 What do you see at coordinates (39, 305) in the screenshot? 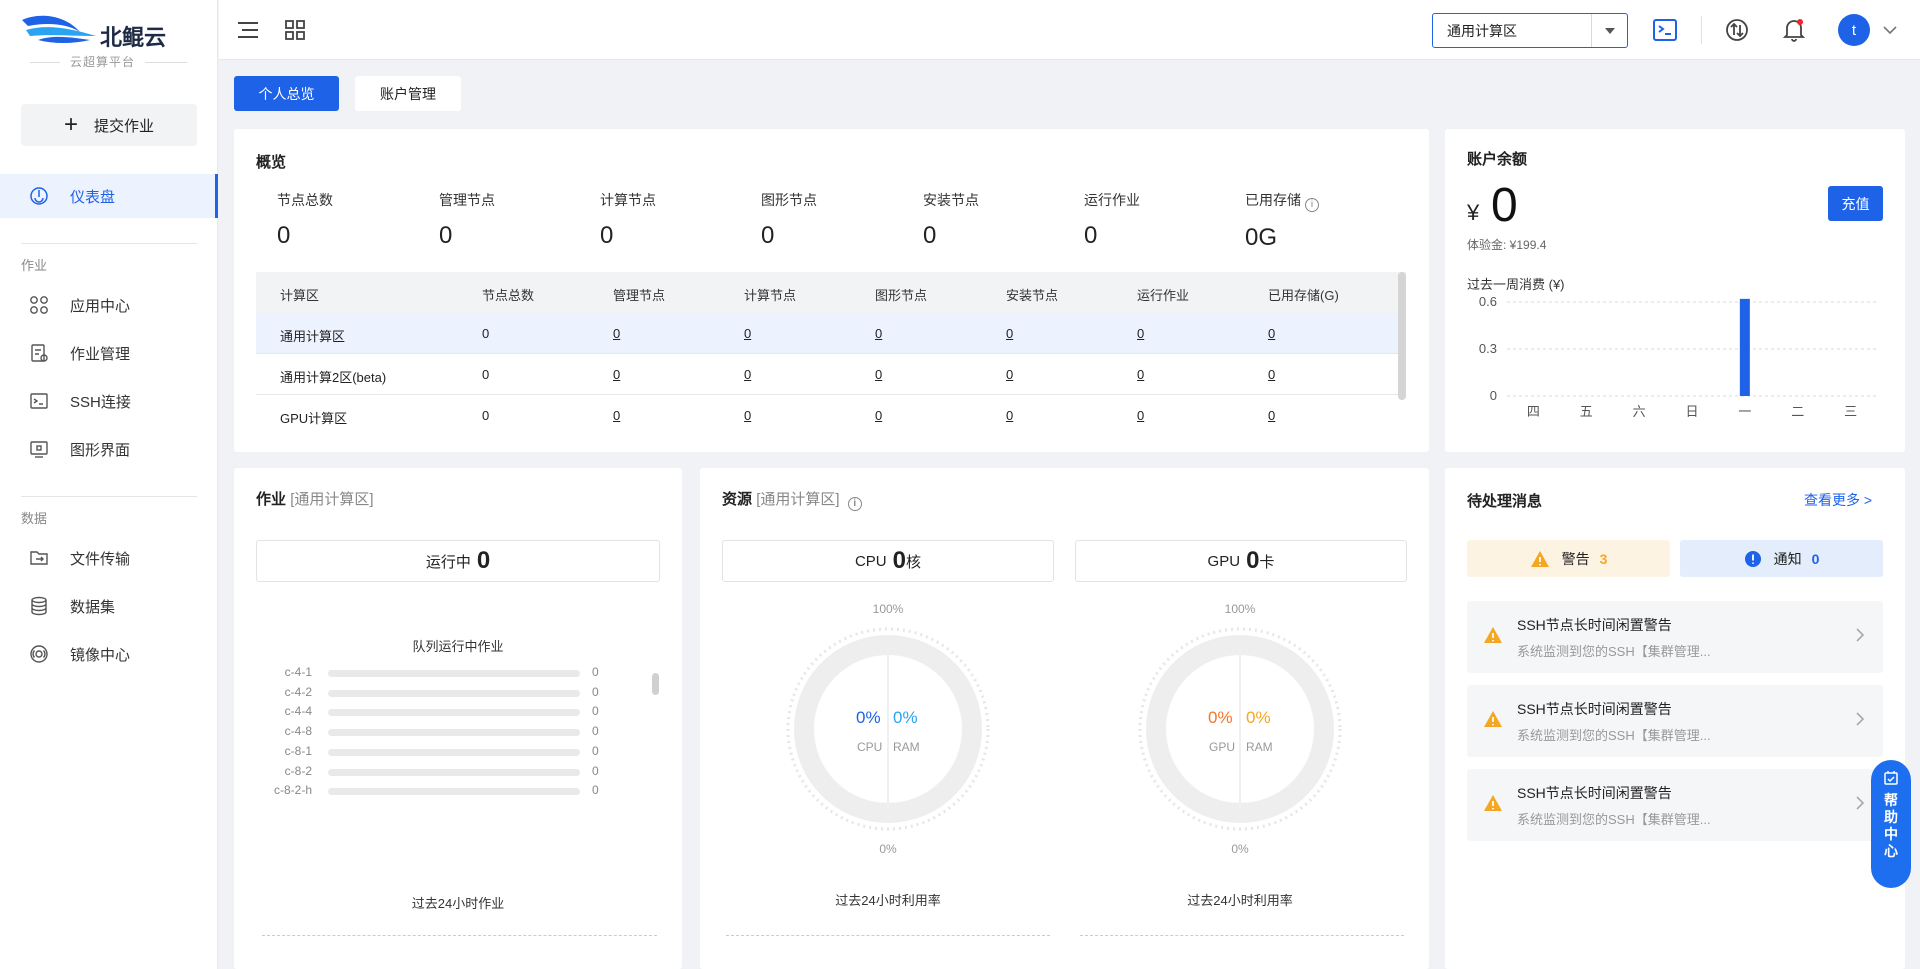
I see `apps-icon` at bounding box center [39, 305].